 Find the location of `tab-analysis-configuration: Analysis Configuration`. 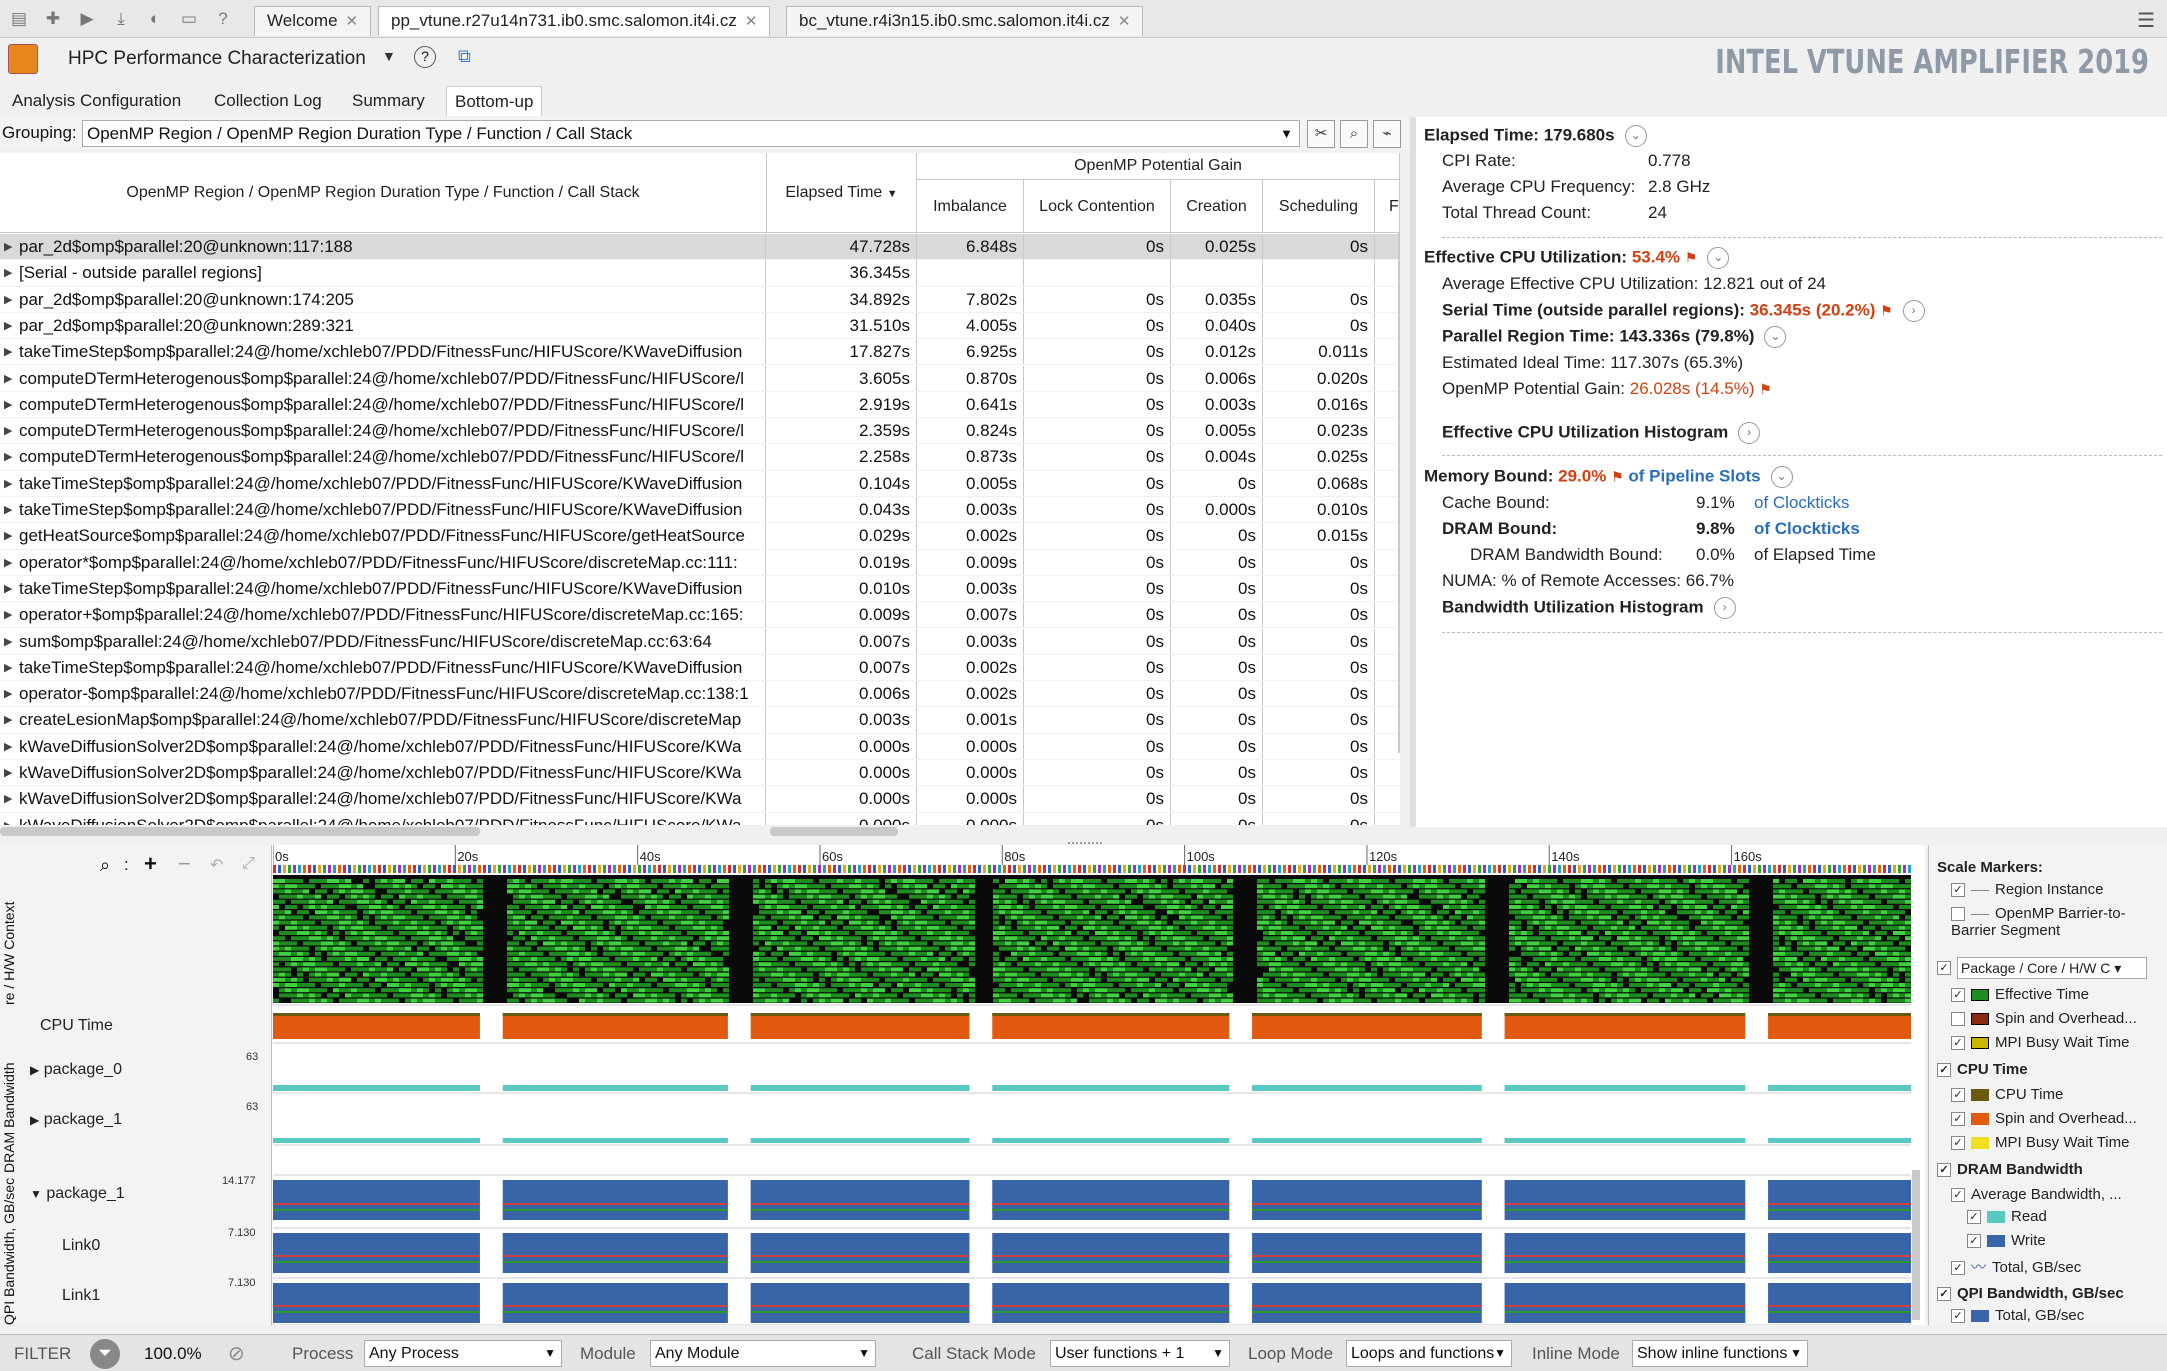

tab-analysis-configuration: Analysis Configuration is located at coordinates (96, 101).